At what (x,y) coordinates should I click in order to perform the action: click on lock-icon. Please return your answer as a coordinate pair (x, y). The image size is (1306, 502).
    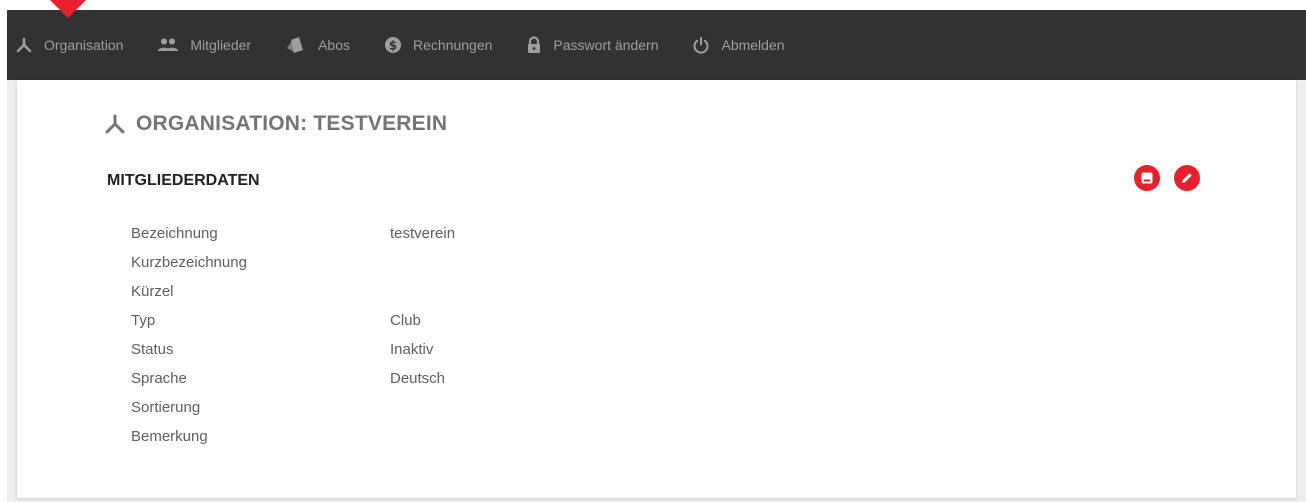
    Looking at the image, I should click on (534, 44).